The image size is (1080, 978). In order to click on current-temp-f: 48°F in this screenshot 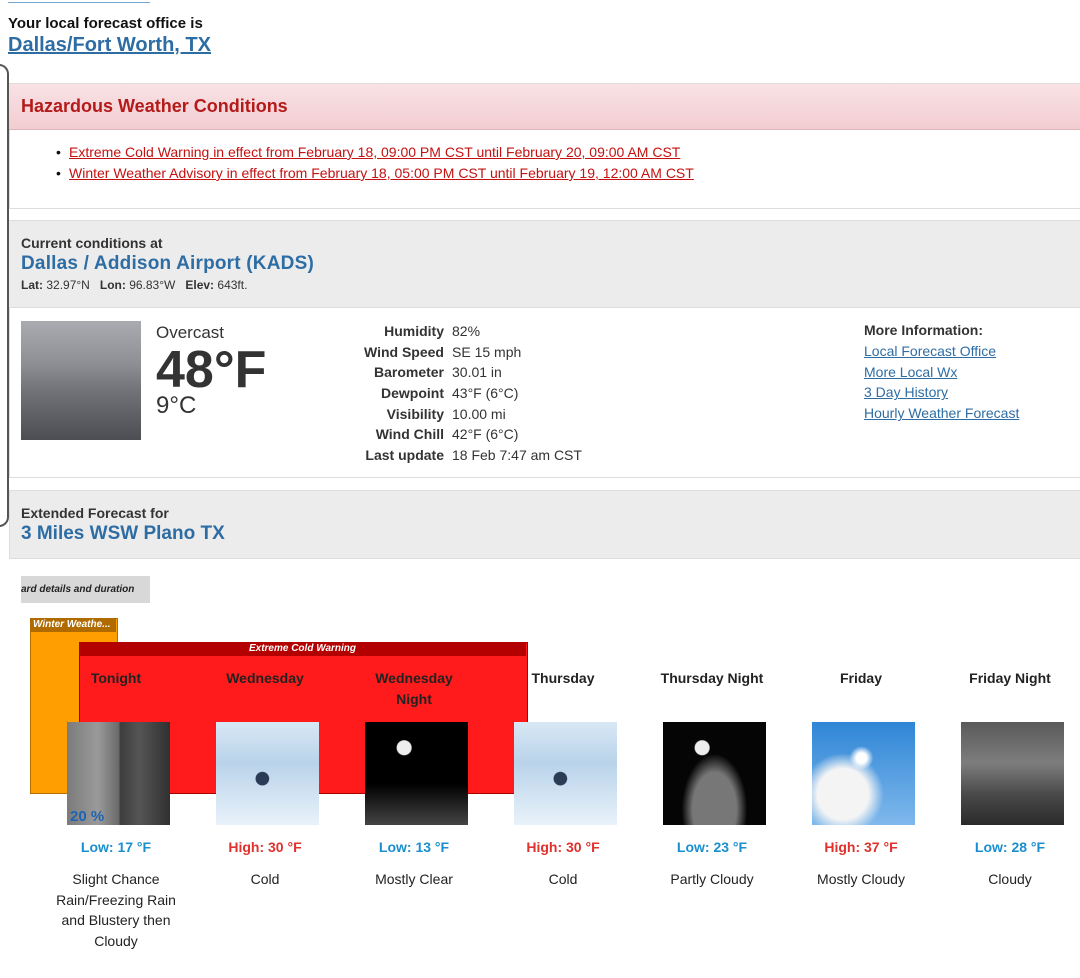, I will do `click(211, 370)`.